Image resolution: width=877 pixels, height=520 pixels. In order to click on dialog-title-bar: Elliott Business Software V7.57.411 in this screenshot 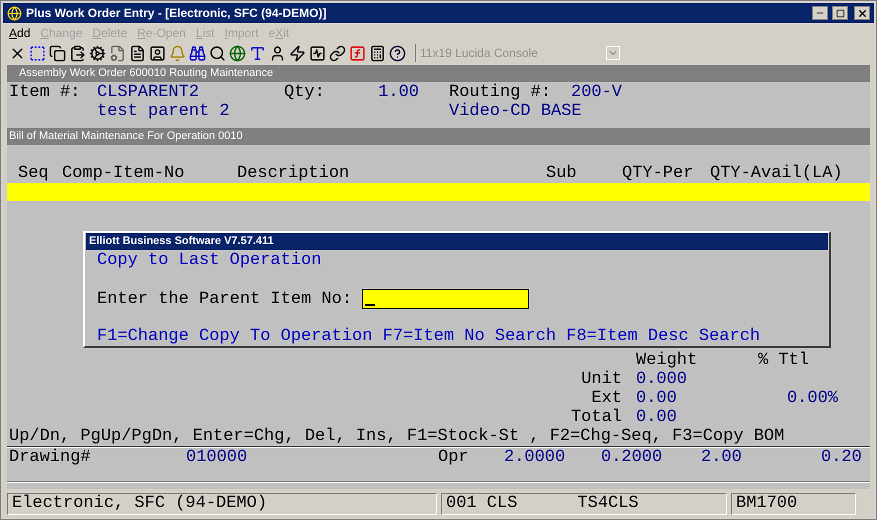, I will do `click(457, 241)`.